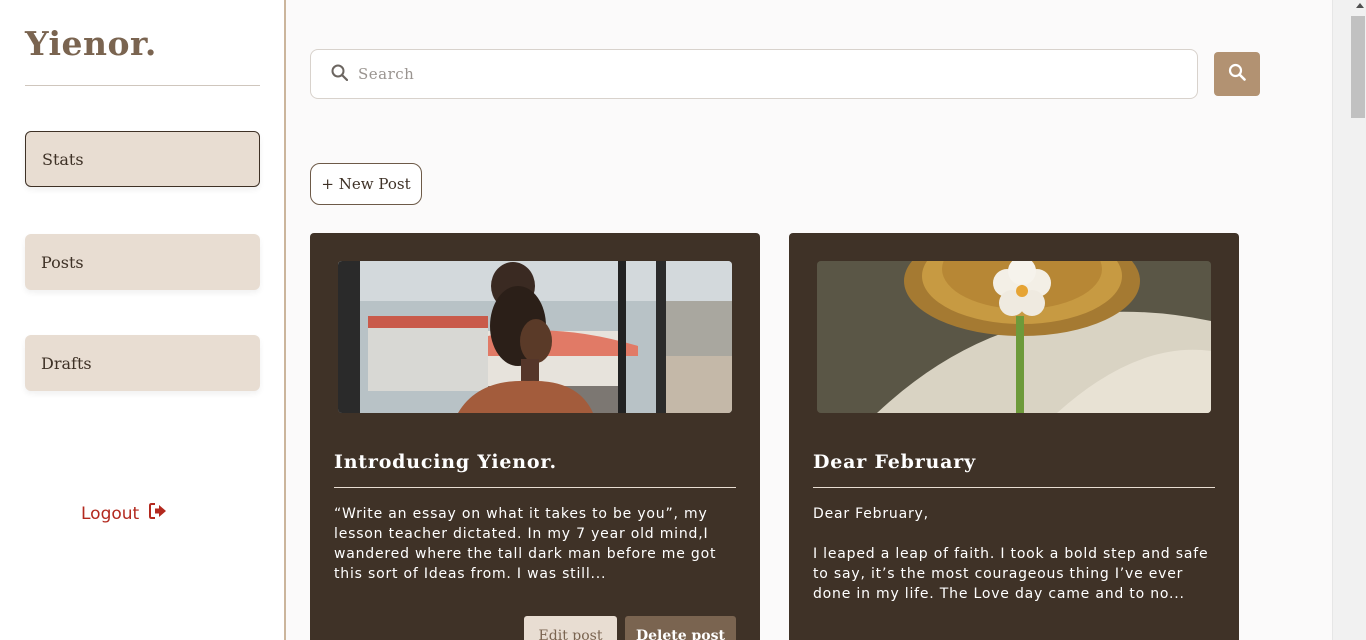 The width and height of the screenshot is (1366, 640). What do you see at coordinates (894, 462) in the screenshot?
I see `post-title: Dear February` at bounding box center [894, 462].